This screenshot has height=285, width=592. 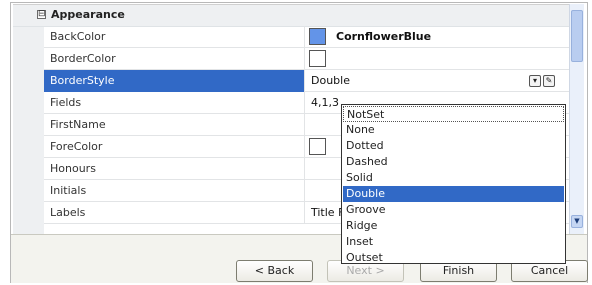 What do you see at coordinates (577, 36) in the screenshot?
I see `scrollbar-thumb` at bounding box center [577, 36].